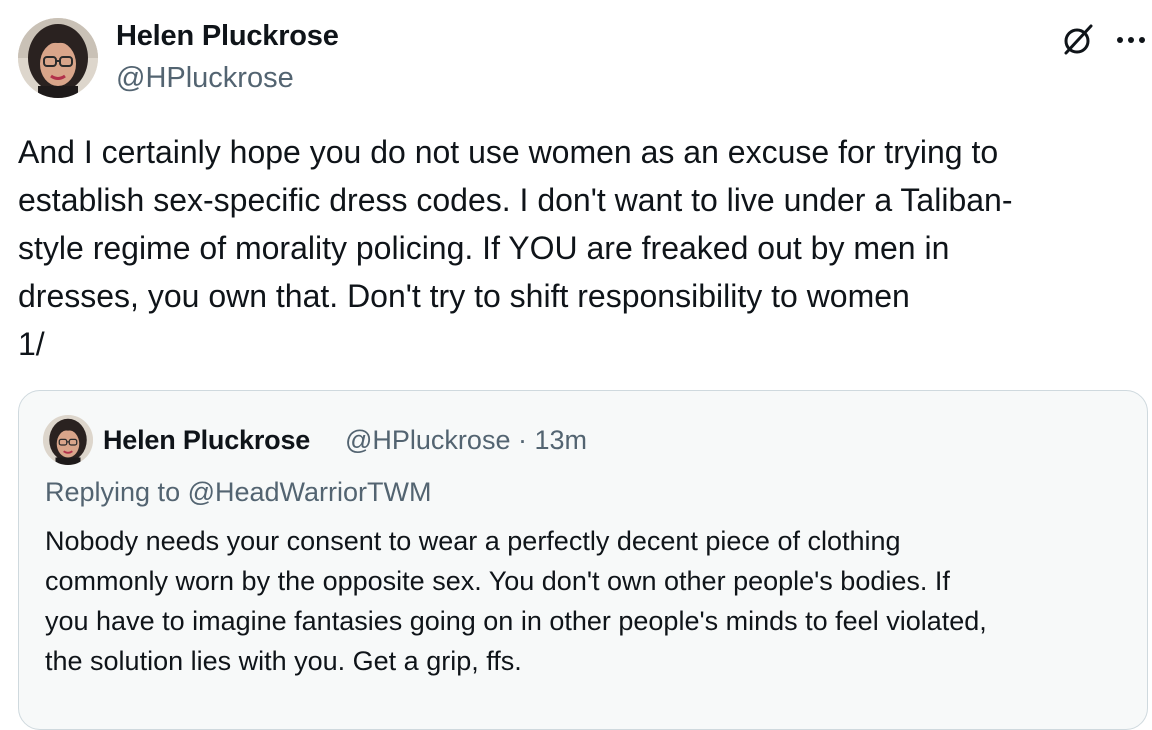  I want to click on quoted-avatar, so click(68, 440).